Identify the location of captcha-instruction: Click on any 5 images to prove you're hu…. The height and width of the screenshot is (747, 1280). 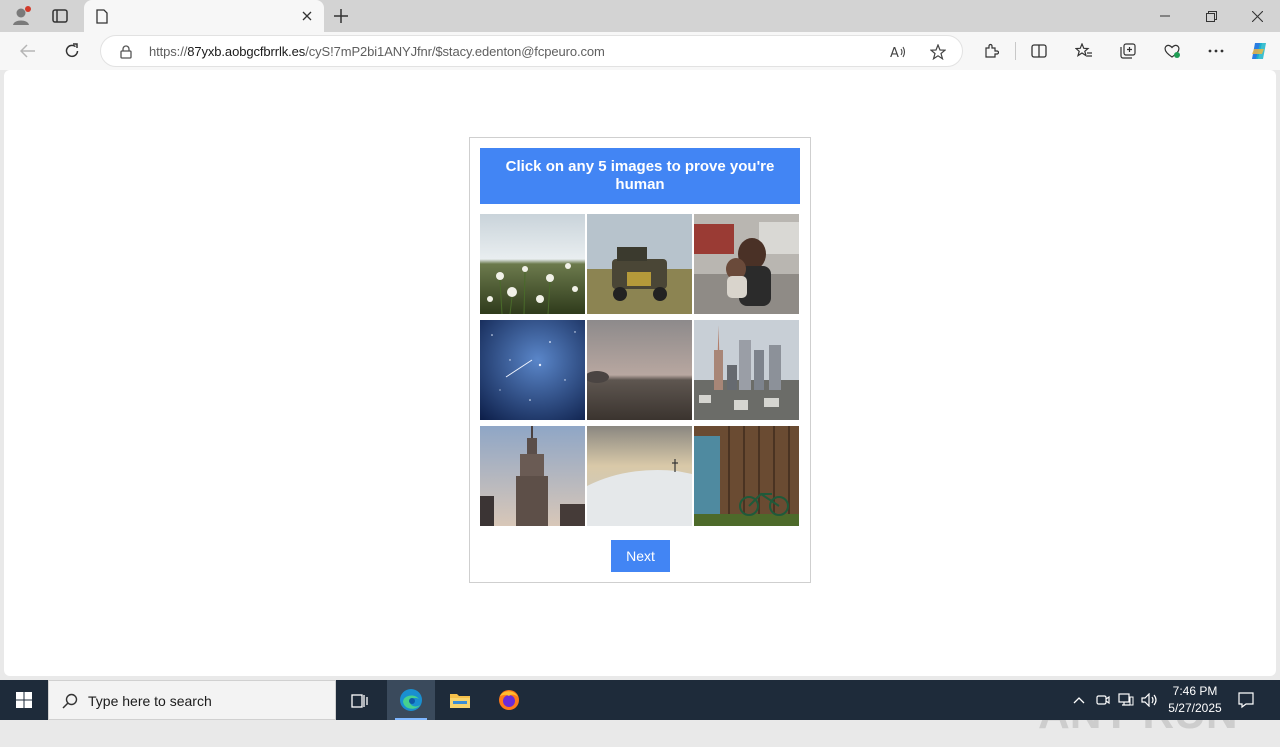
(640, 176).